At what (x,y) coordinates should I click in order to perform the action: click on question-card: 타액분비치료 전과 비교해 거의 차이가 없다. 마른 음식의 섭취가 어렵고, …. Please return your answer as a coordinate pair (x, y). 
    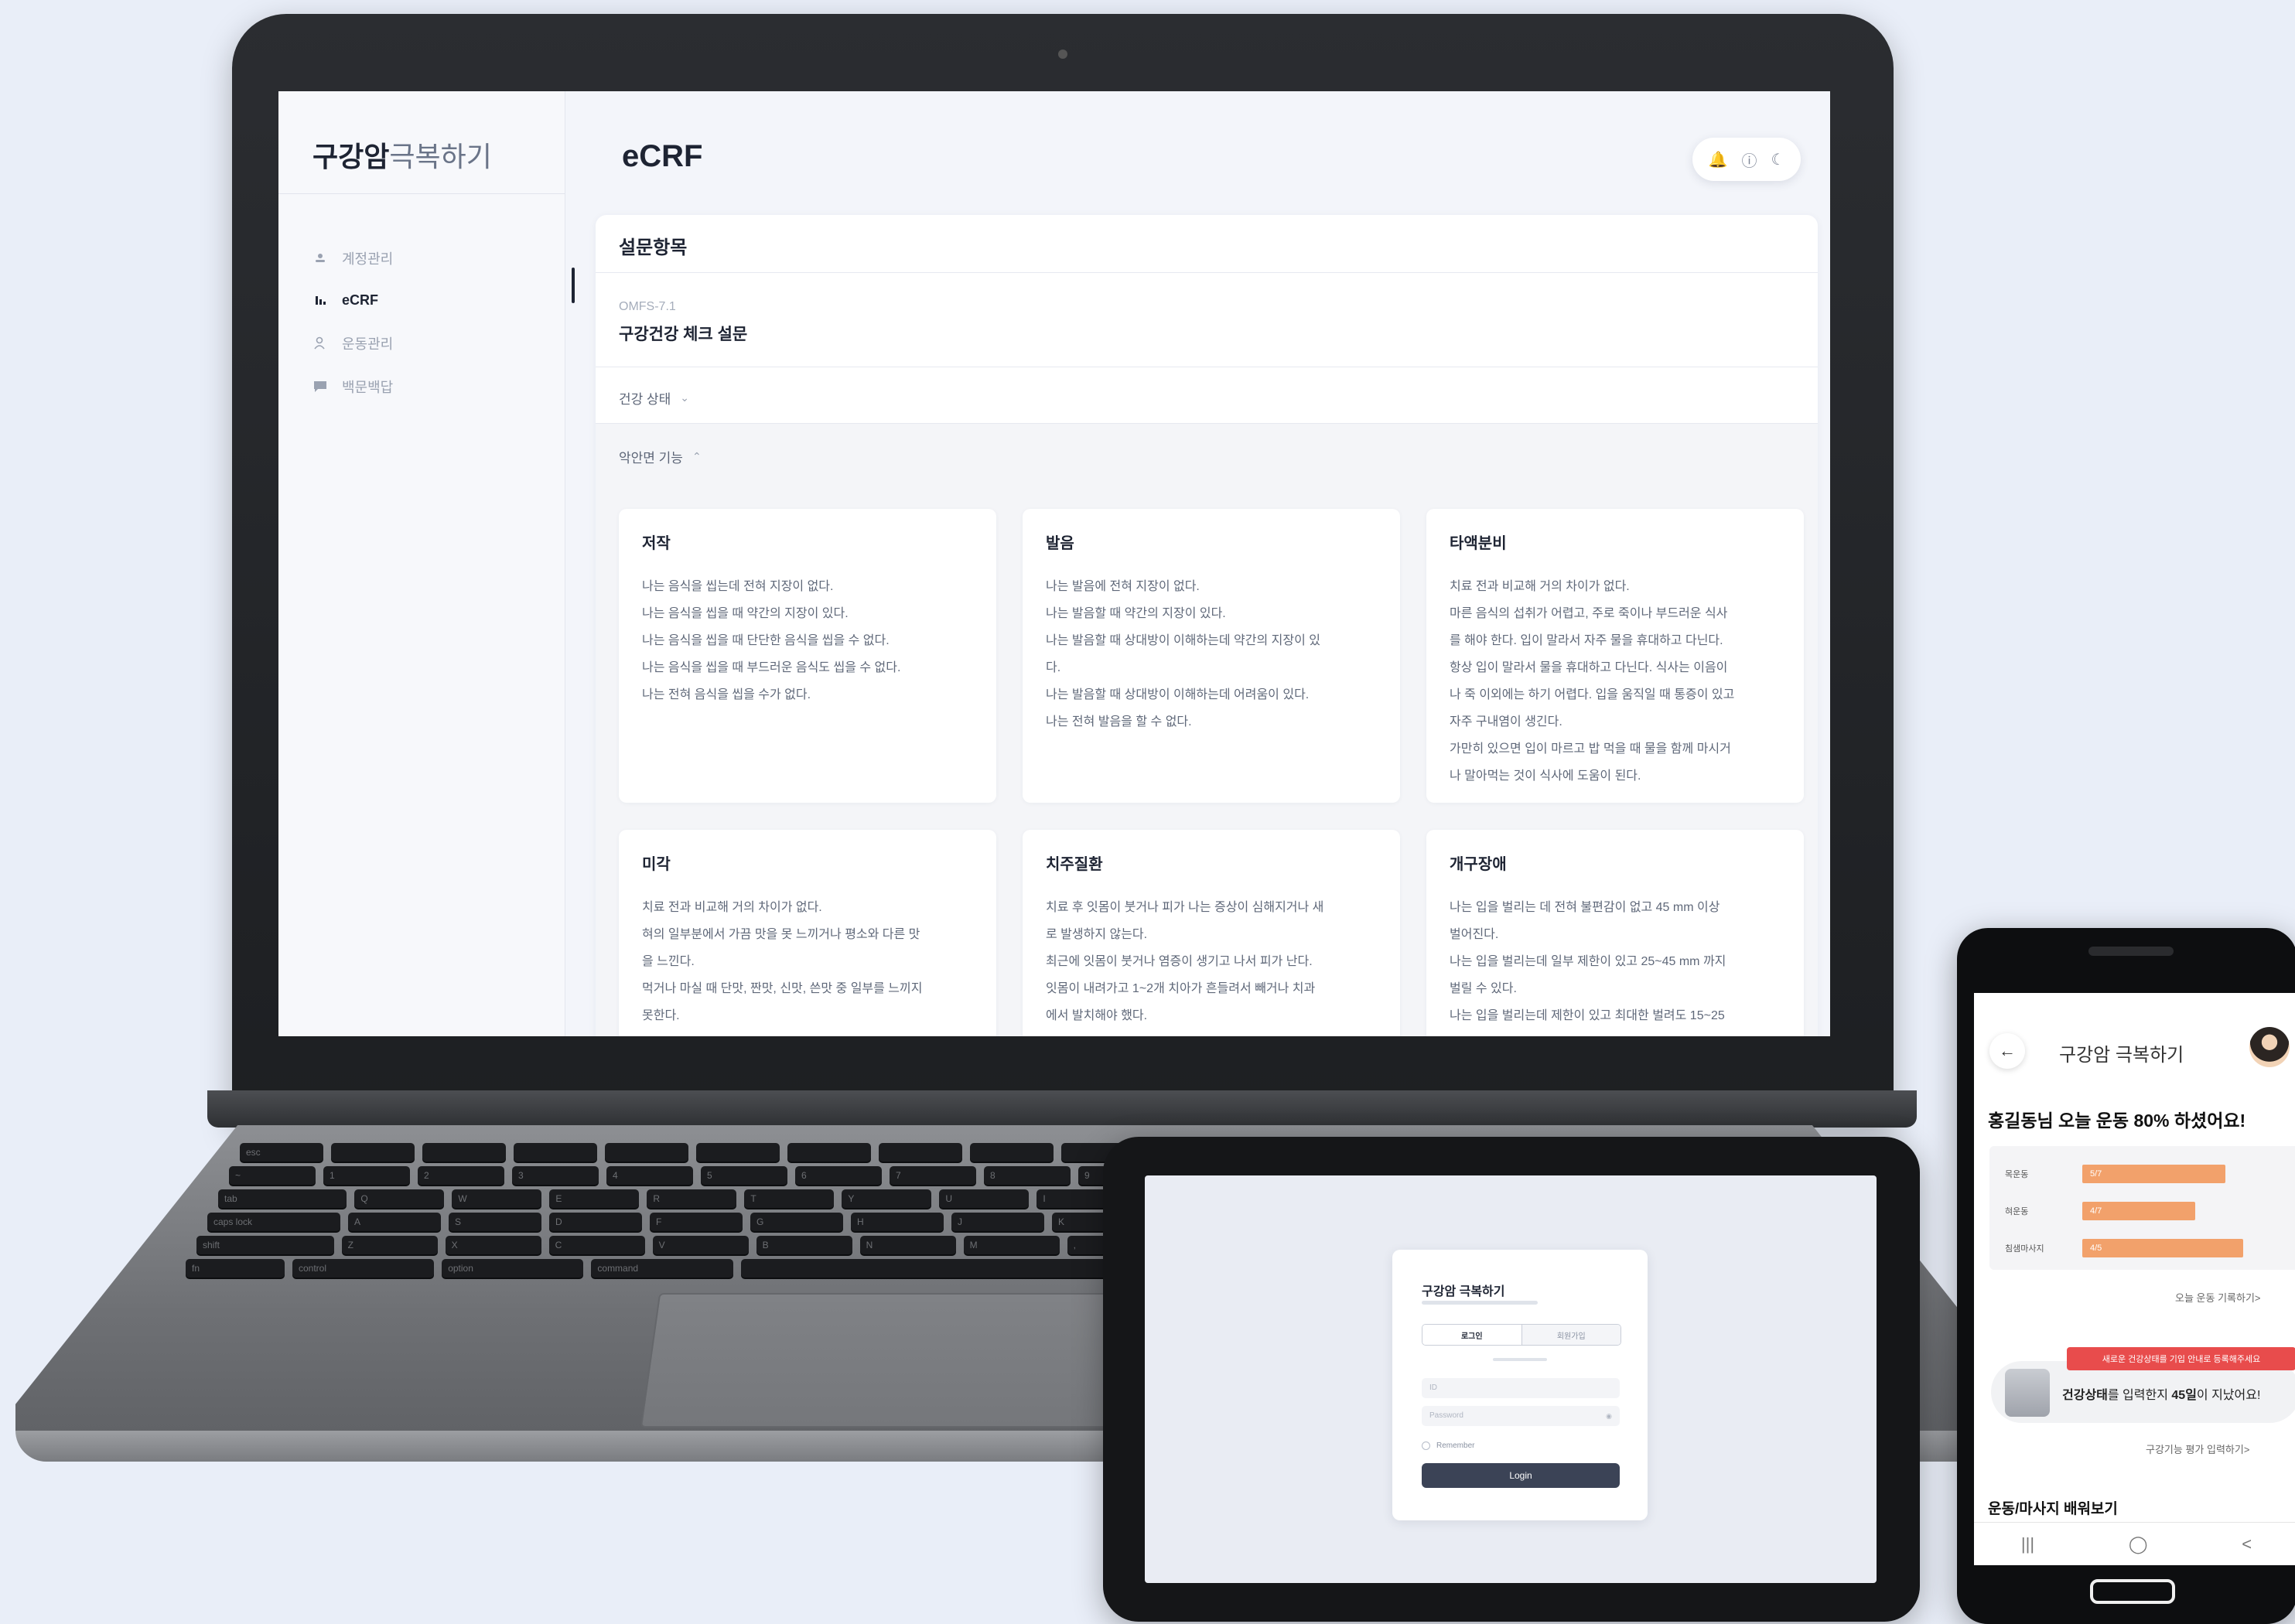
    Looking at the image, I should click on (1615, 656).